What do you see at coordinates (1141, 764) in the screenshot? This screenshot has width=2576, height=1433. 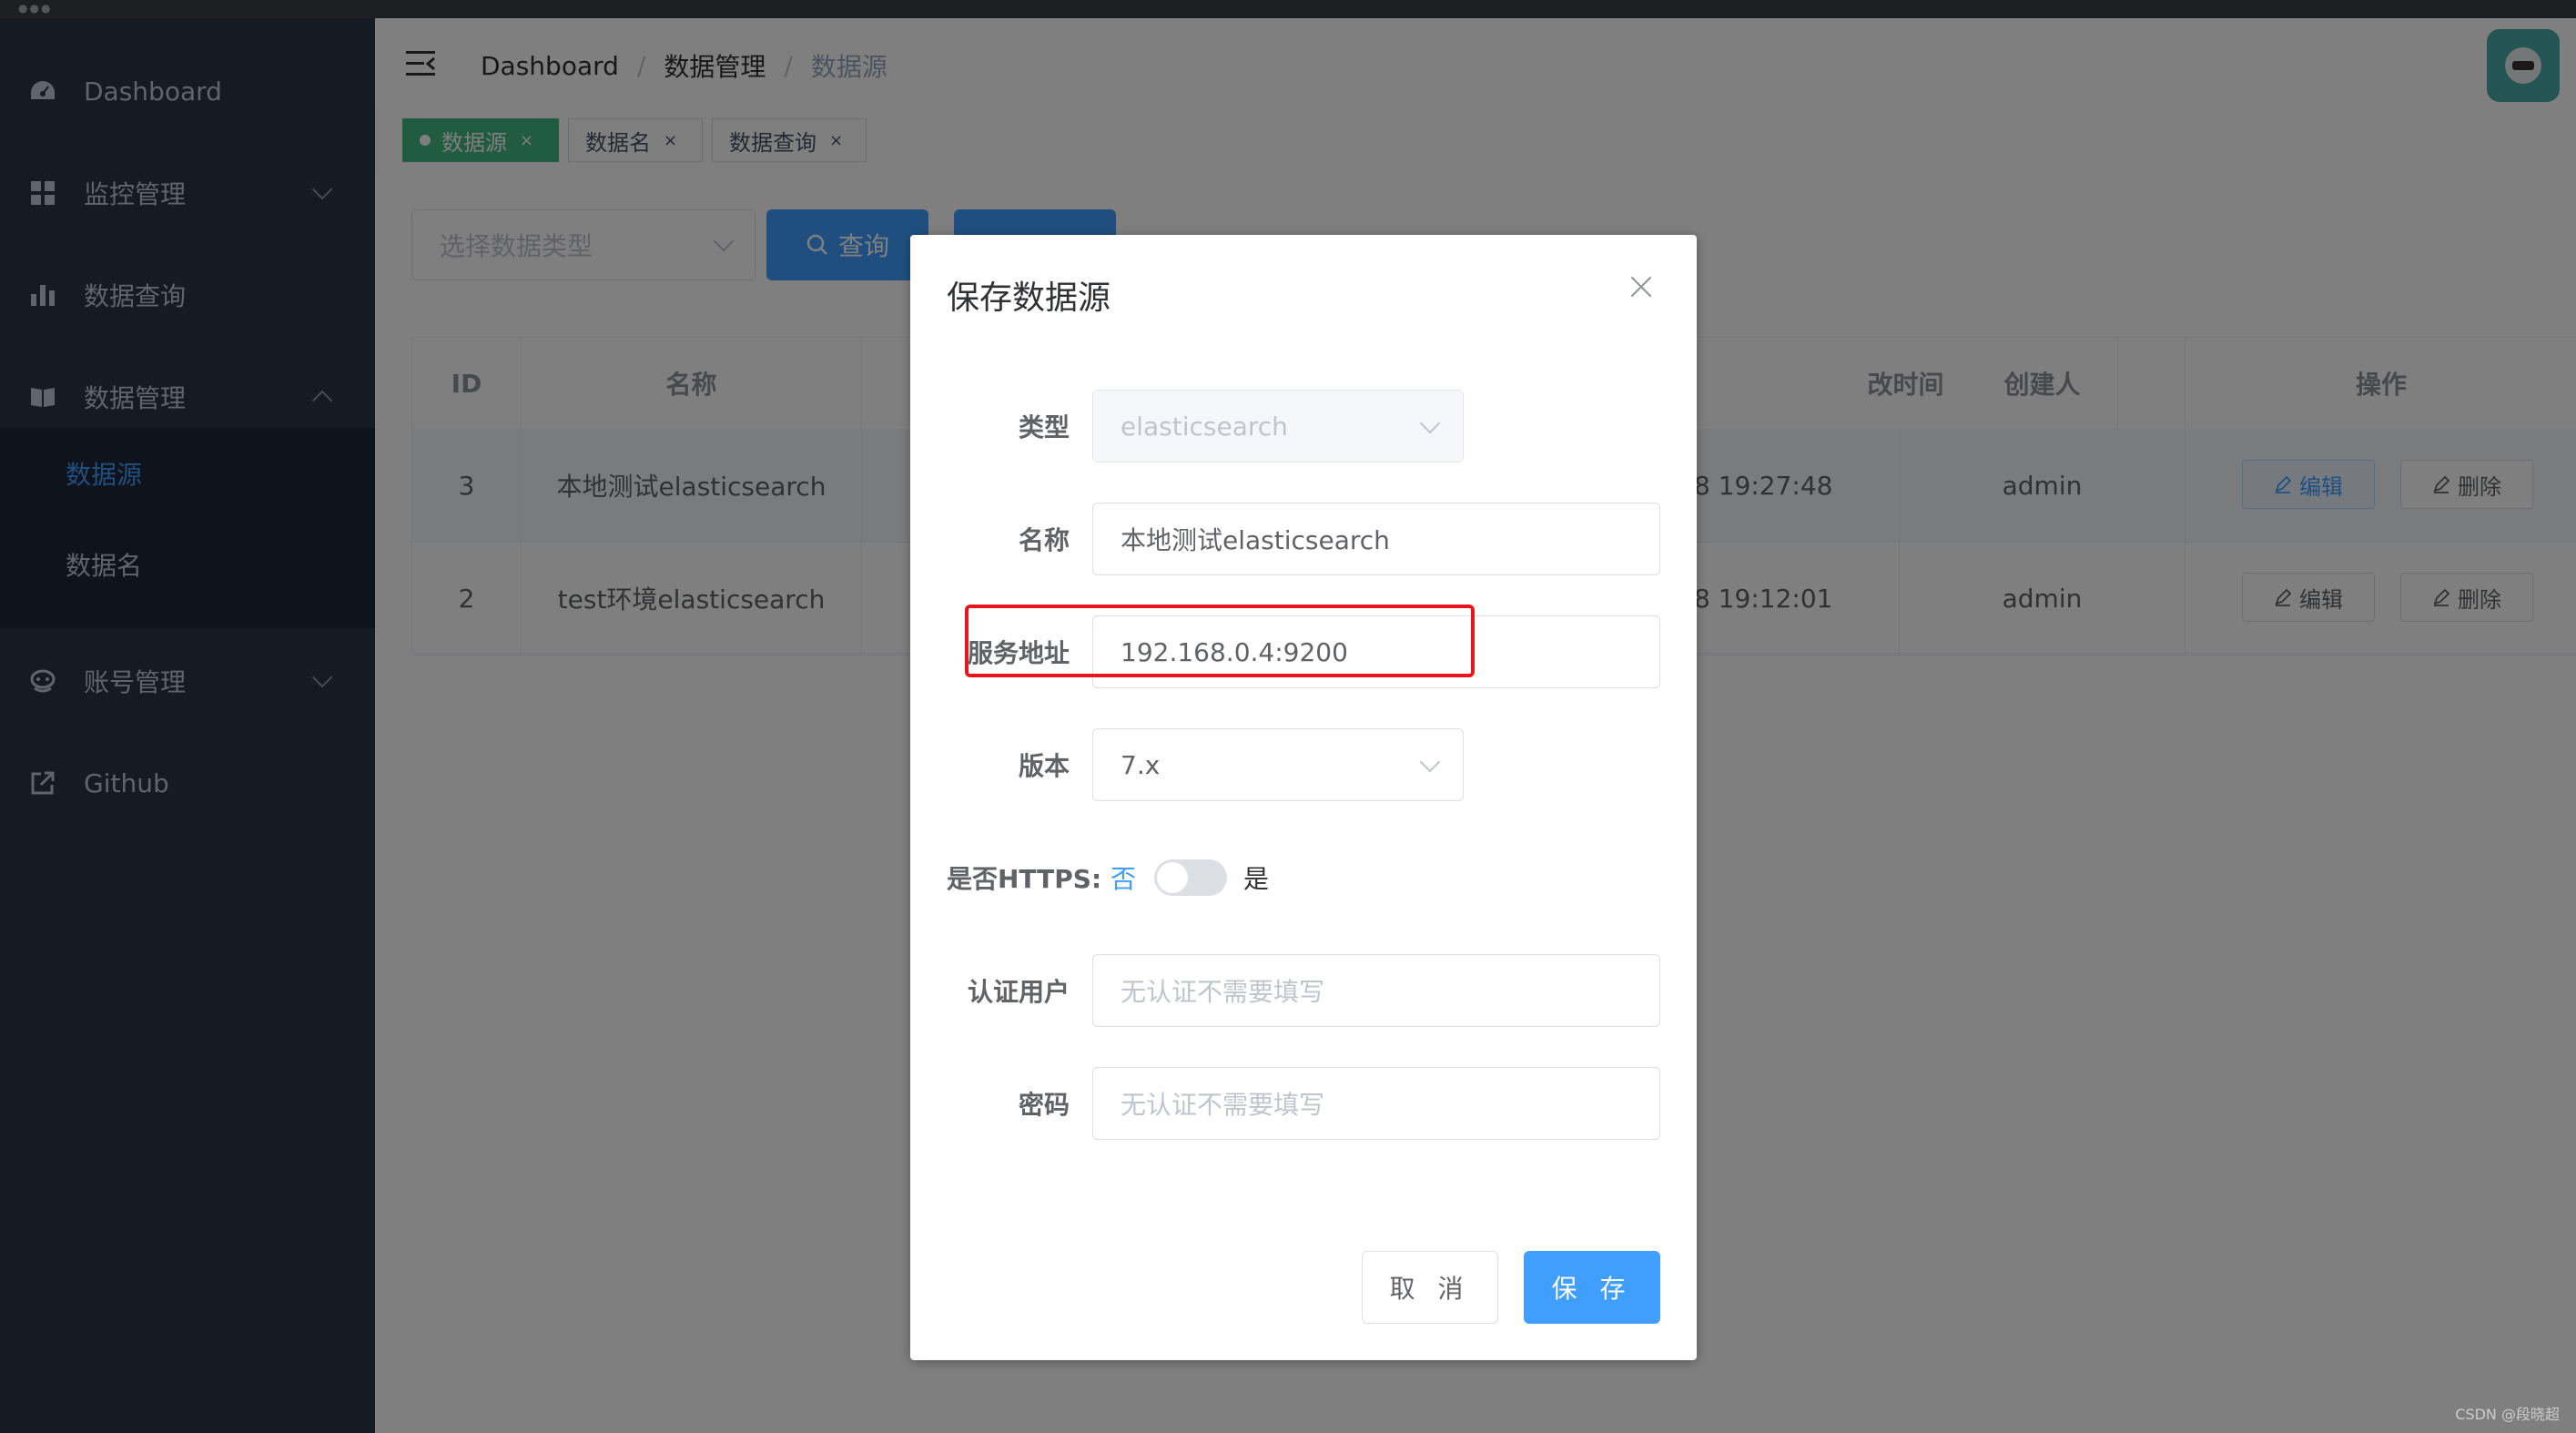 I see `version-value: 7.x` at bounding box center [1141, 764].